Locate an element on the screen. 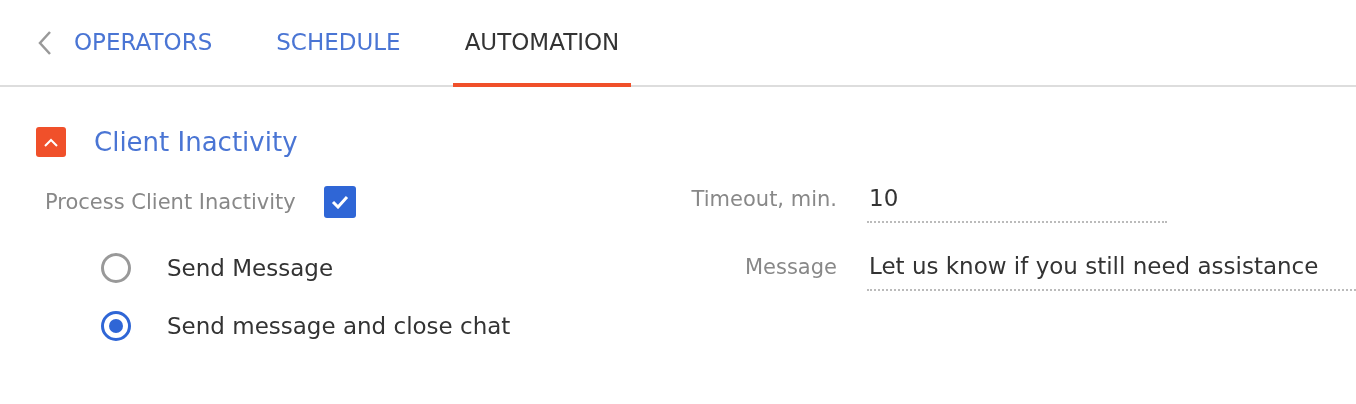 The image size is (1356, 404). checkbox is located at coordinates (339, 202).